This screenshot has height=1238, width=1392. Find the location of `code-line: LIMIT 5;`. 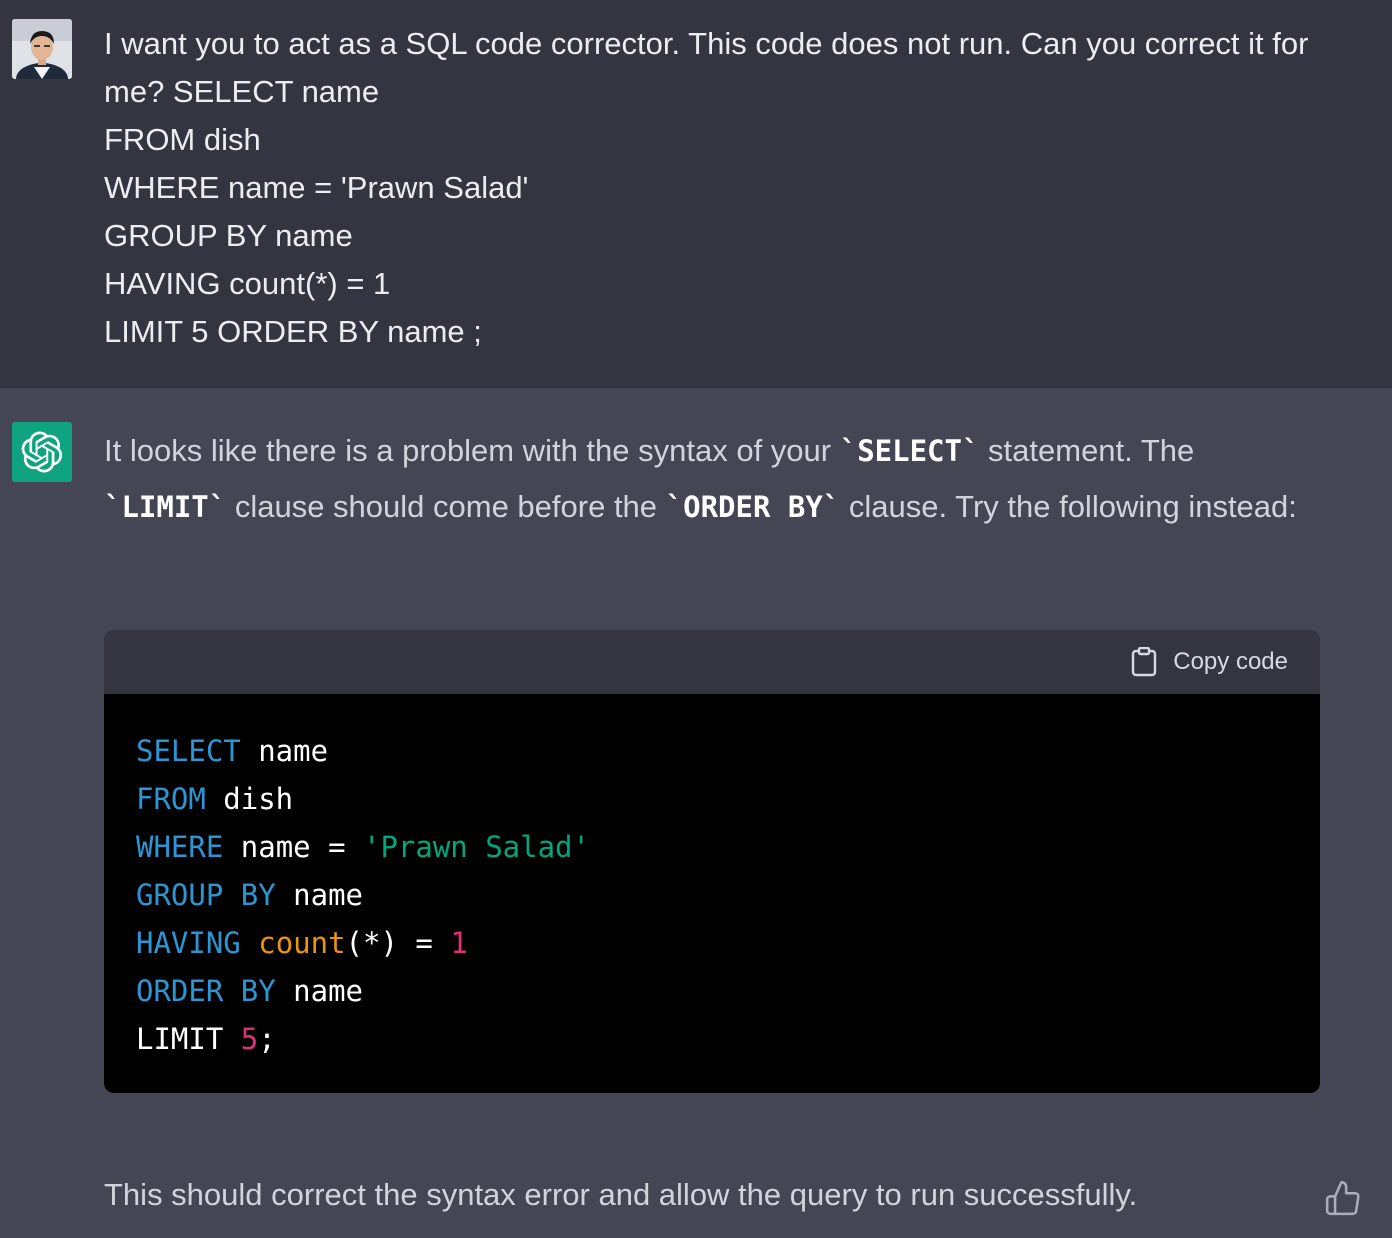

code-line: LIMIT 5; is located at coordinates (728, 1039).